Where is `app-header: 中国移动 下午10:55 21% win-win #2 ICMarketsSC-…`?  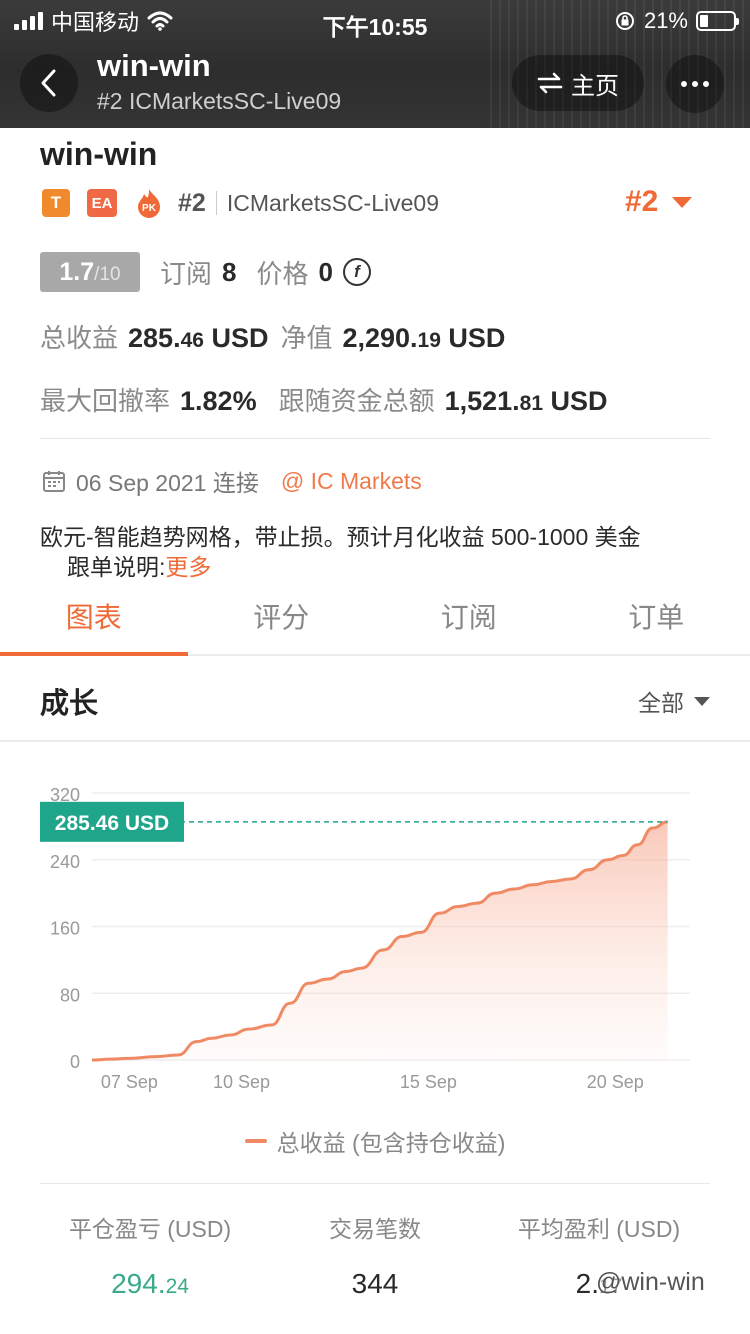 app-header: 中国移动 下午10:55 21% win-win #2 ICMarketsSC-… is located at coordinates (375, 64).